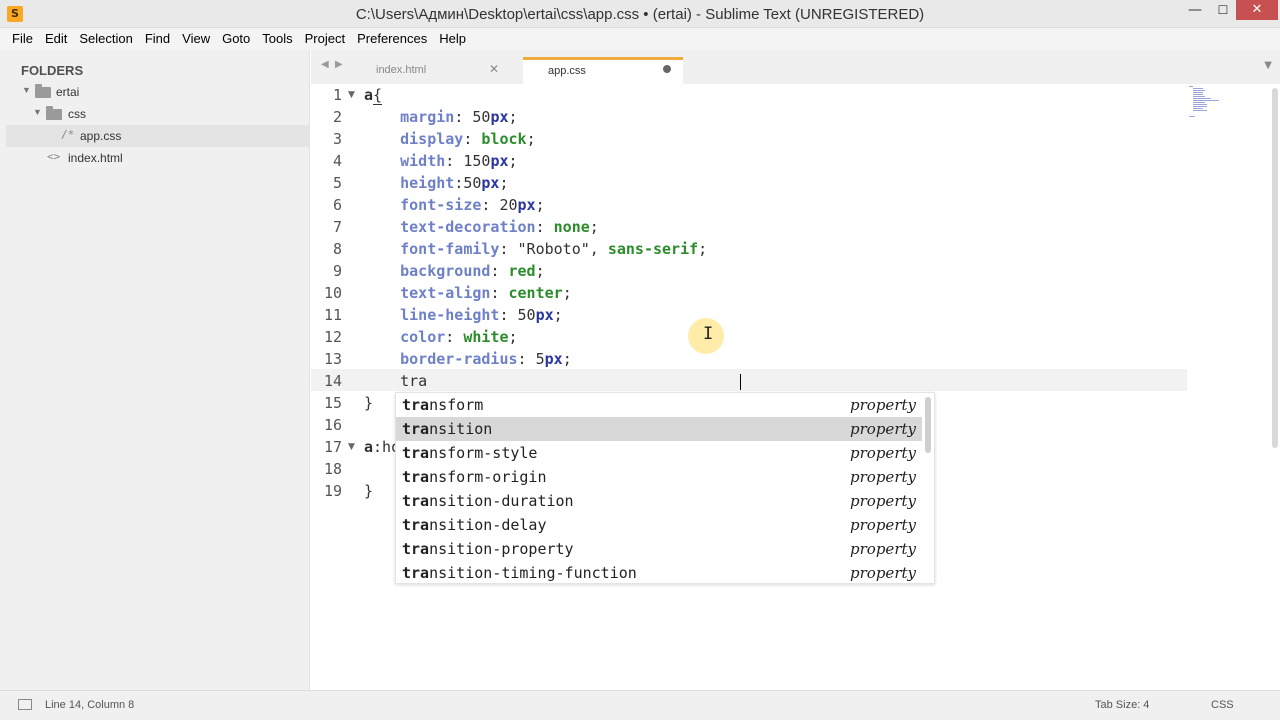 The image size is (1280, 720). What do you see at coordinates (157, 39) in the screenshot?
I see `menu-find: Find` at bounding box center [157, 39].